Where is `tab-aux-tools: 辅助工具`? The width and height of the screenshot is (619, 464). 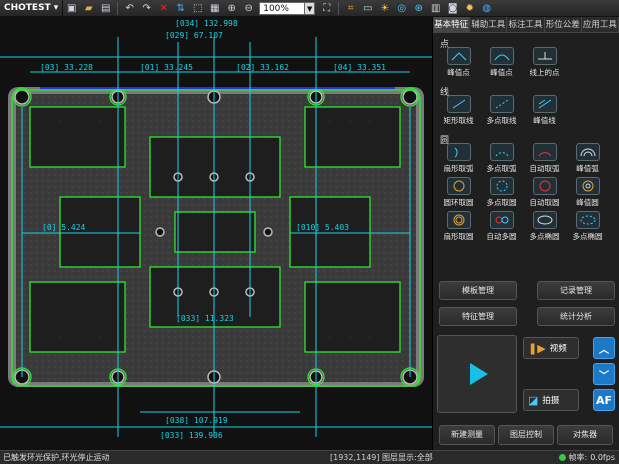 tab-aux-tools: 辅助工具 is located at coordinates (489, 24).